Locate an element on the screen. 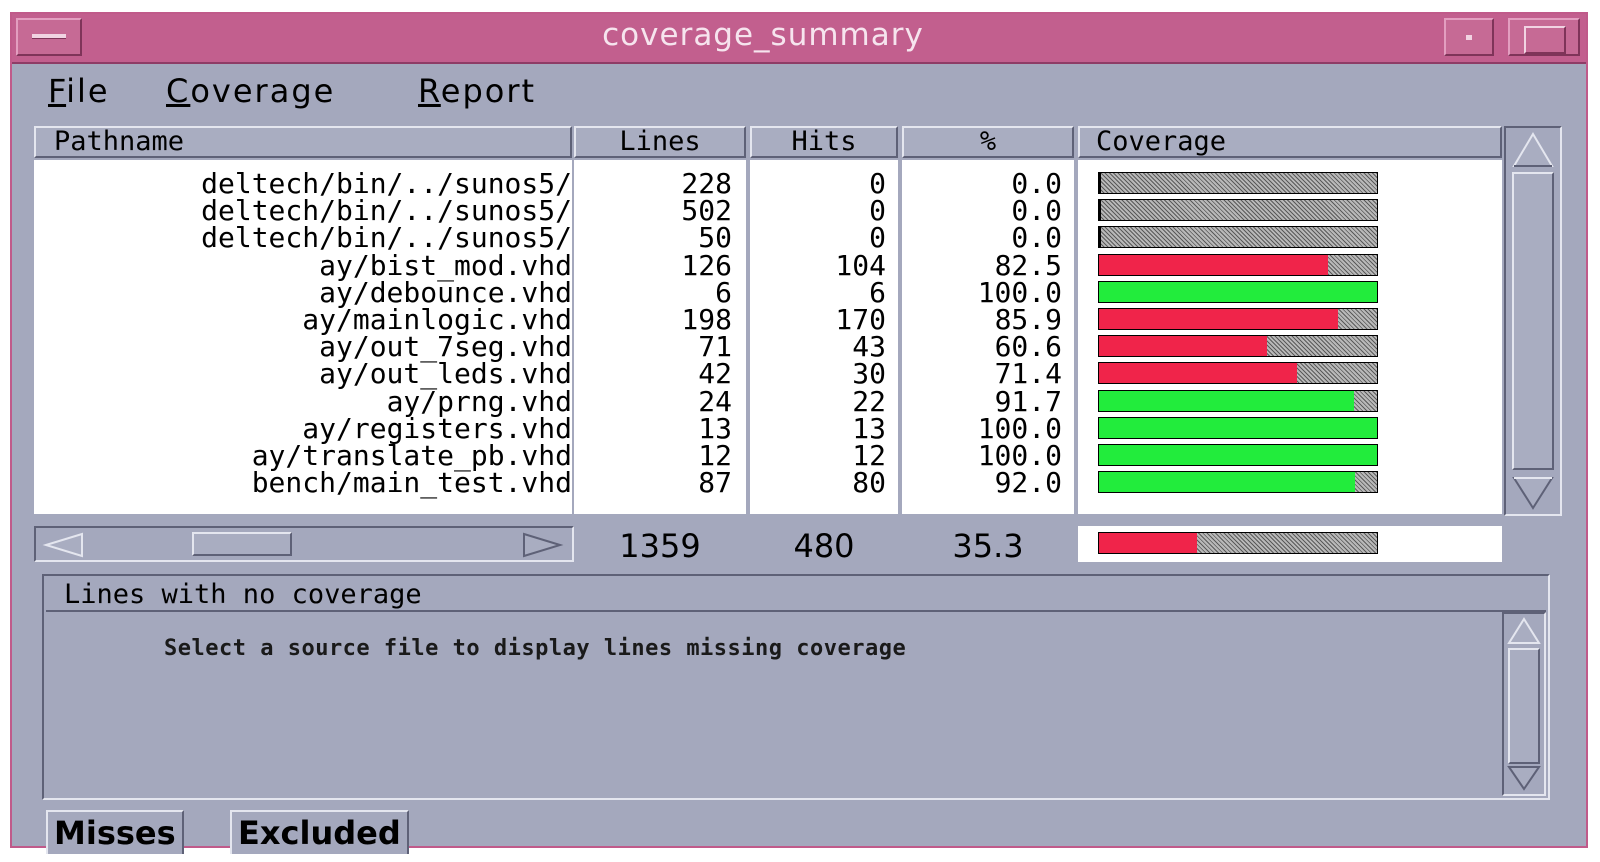  row-hits: 12 is located at coordinates (869, 455).